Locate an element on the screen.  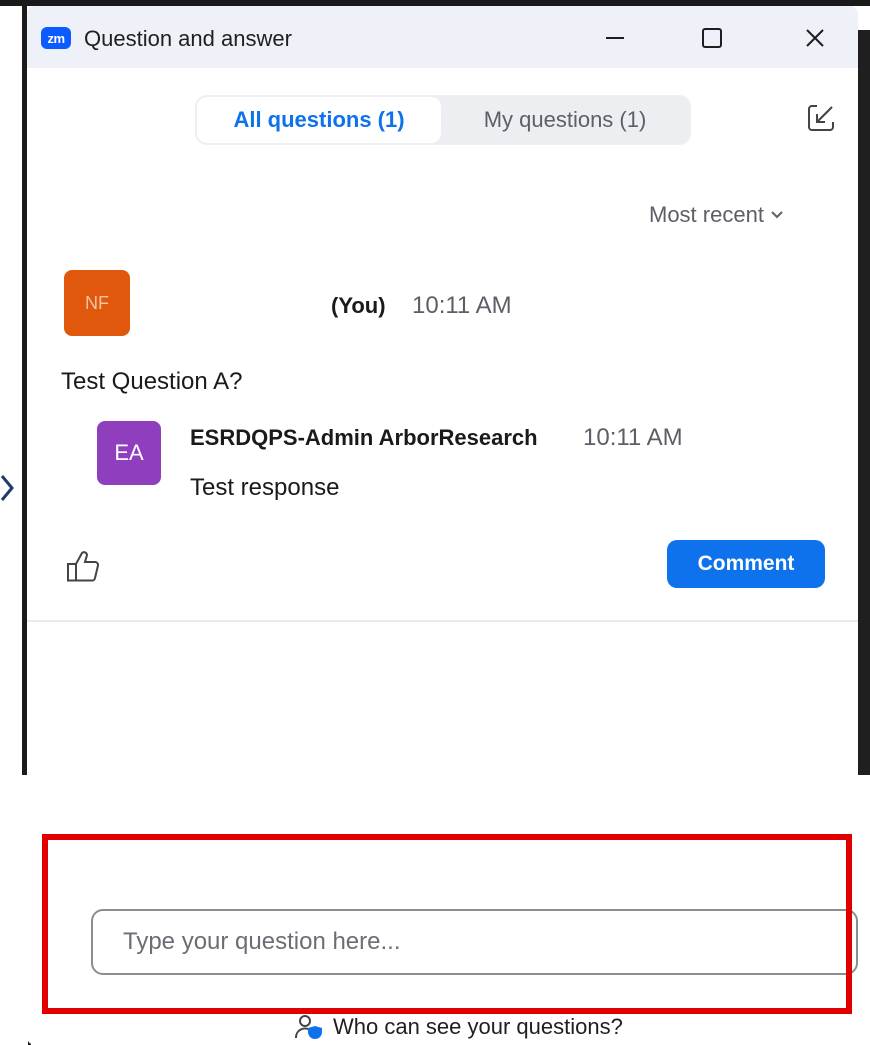
who-can-see-link: Who can see your questions? is located at coordinates (459, 1027).